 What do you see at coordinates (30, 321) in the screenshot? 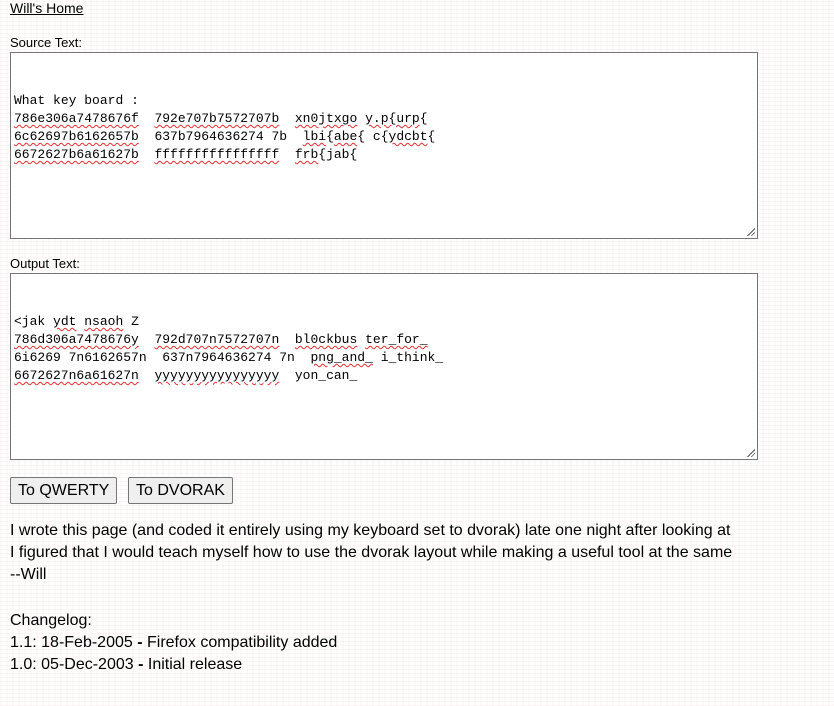
I see `text-segment: <jak` at bounding box center [30, 321].